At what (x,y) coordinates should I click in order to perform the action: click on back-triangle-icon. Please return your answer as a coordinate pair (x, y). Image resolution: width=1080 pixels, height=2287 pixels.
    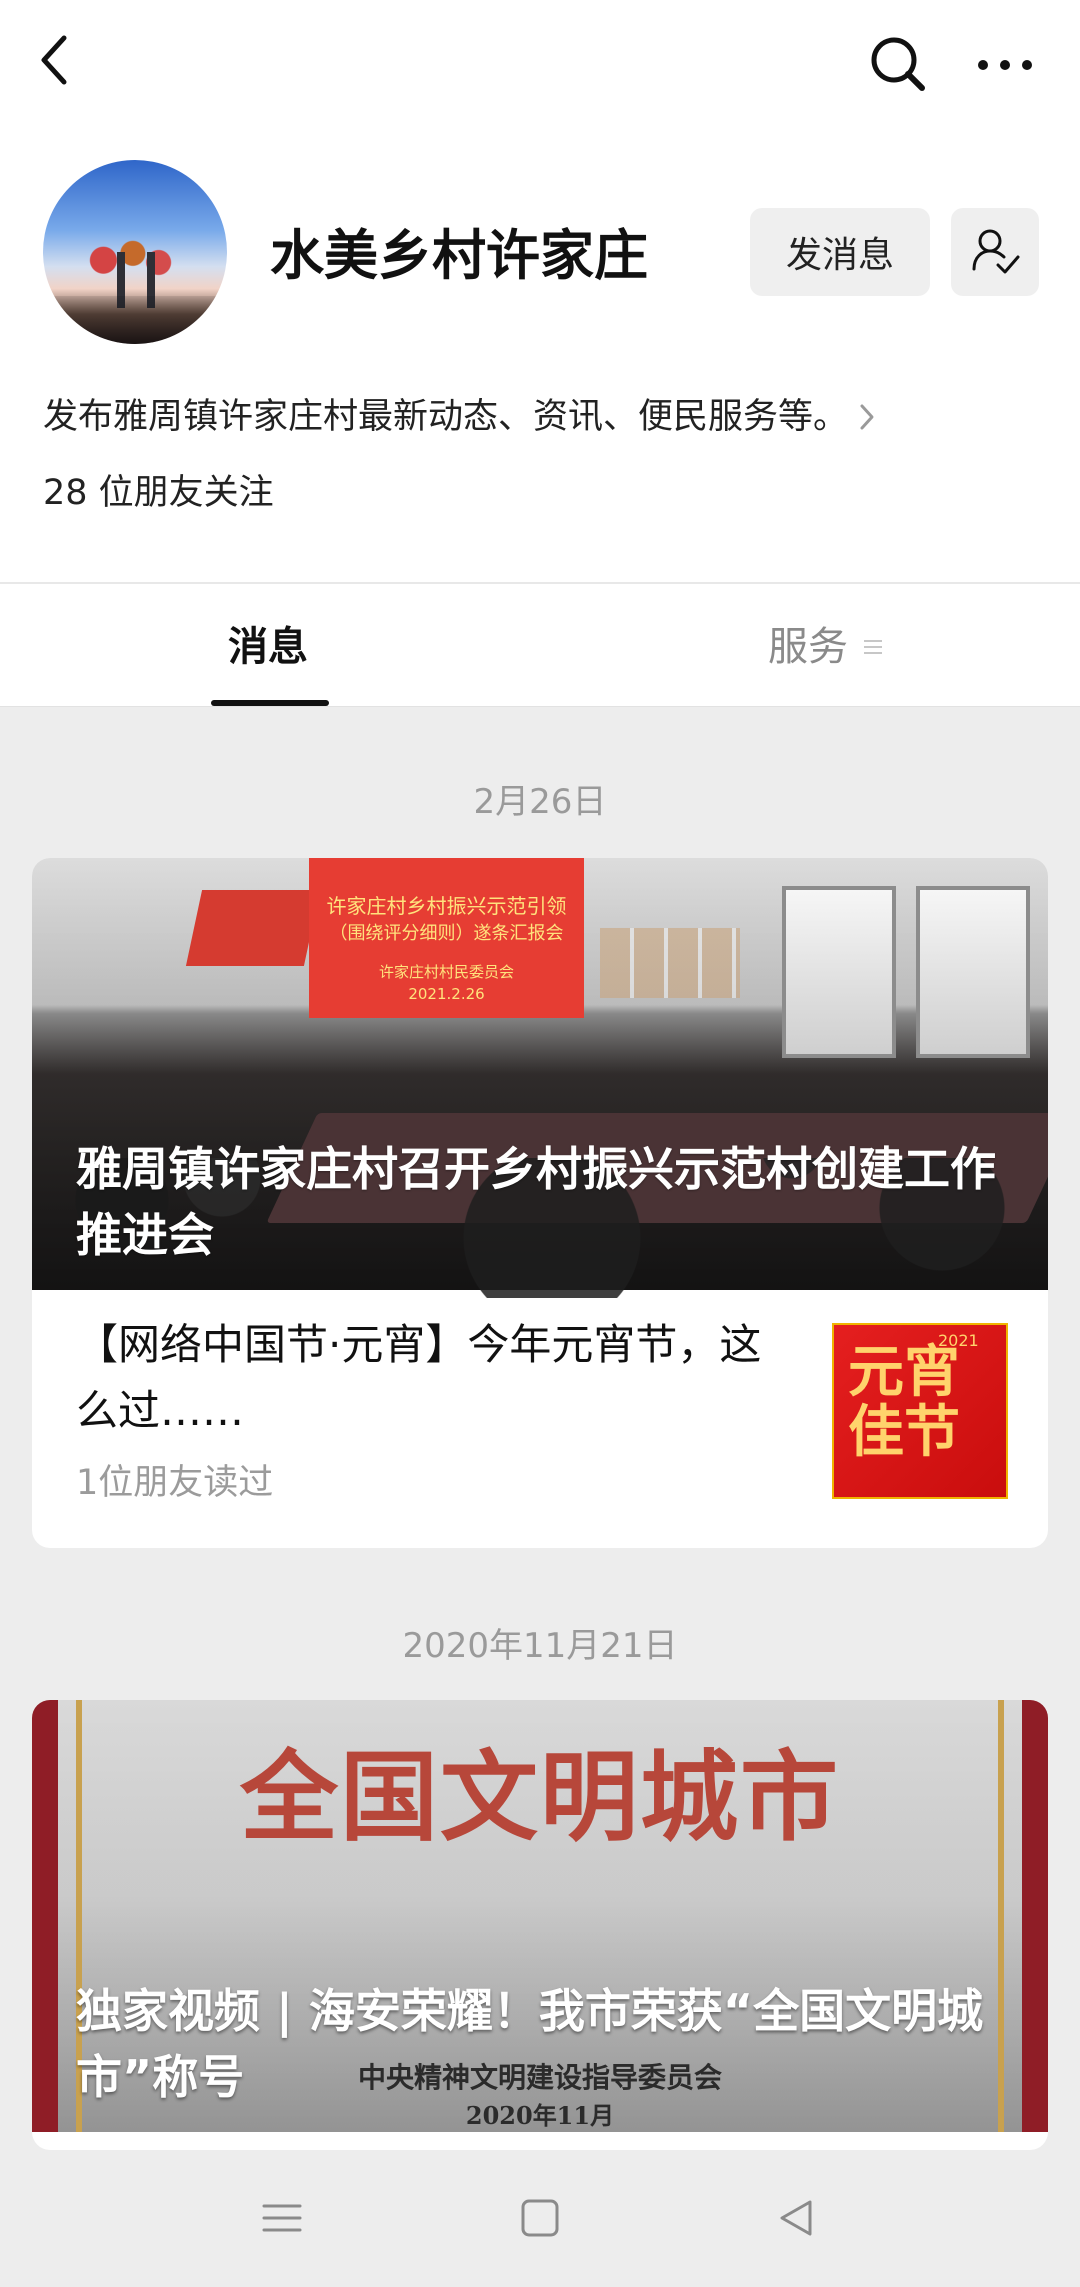
    Looking at the image, I should click on (796, 2218).